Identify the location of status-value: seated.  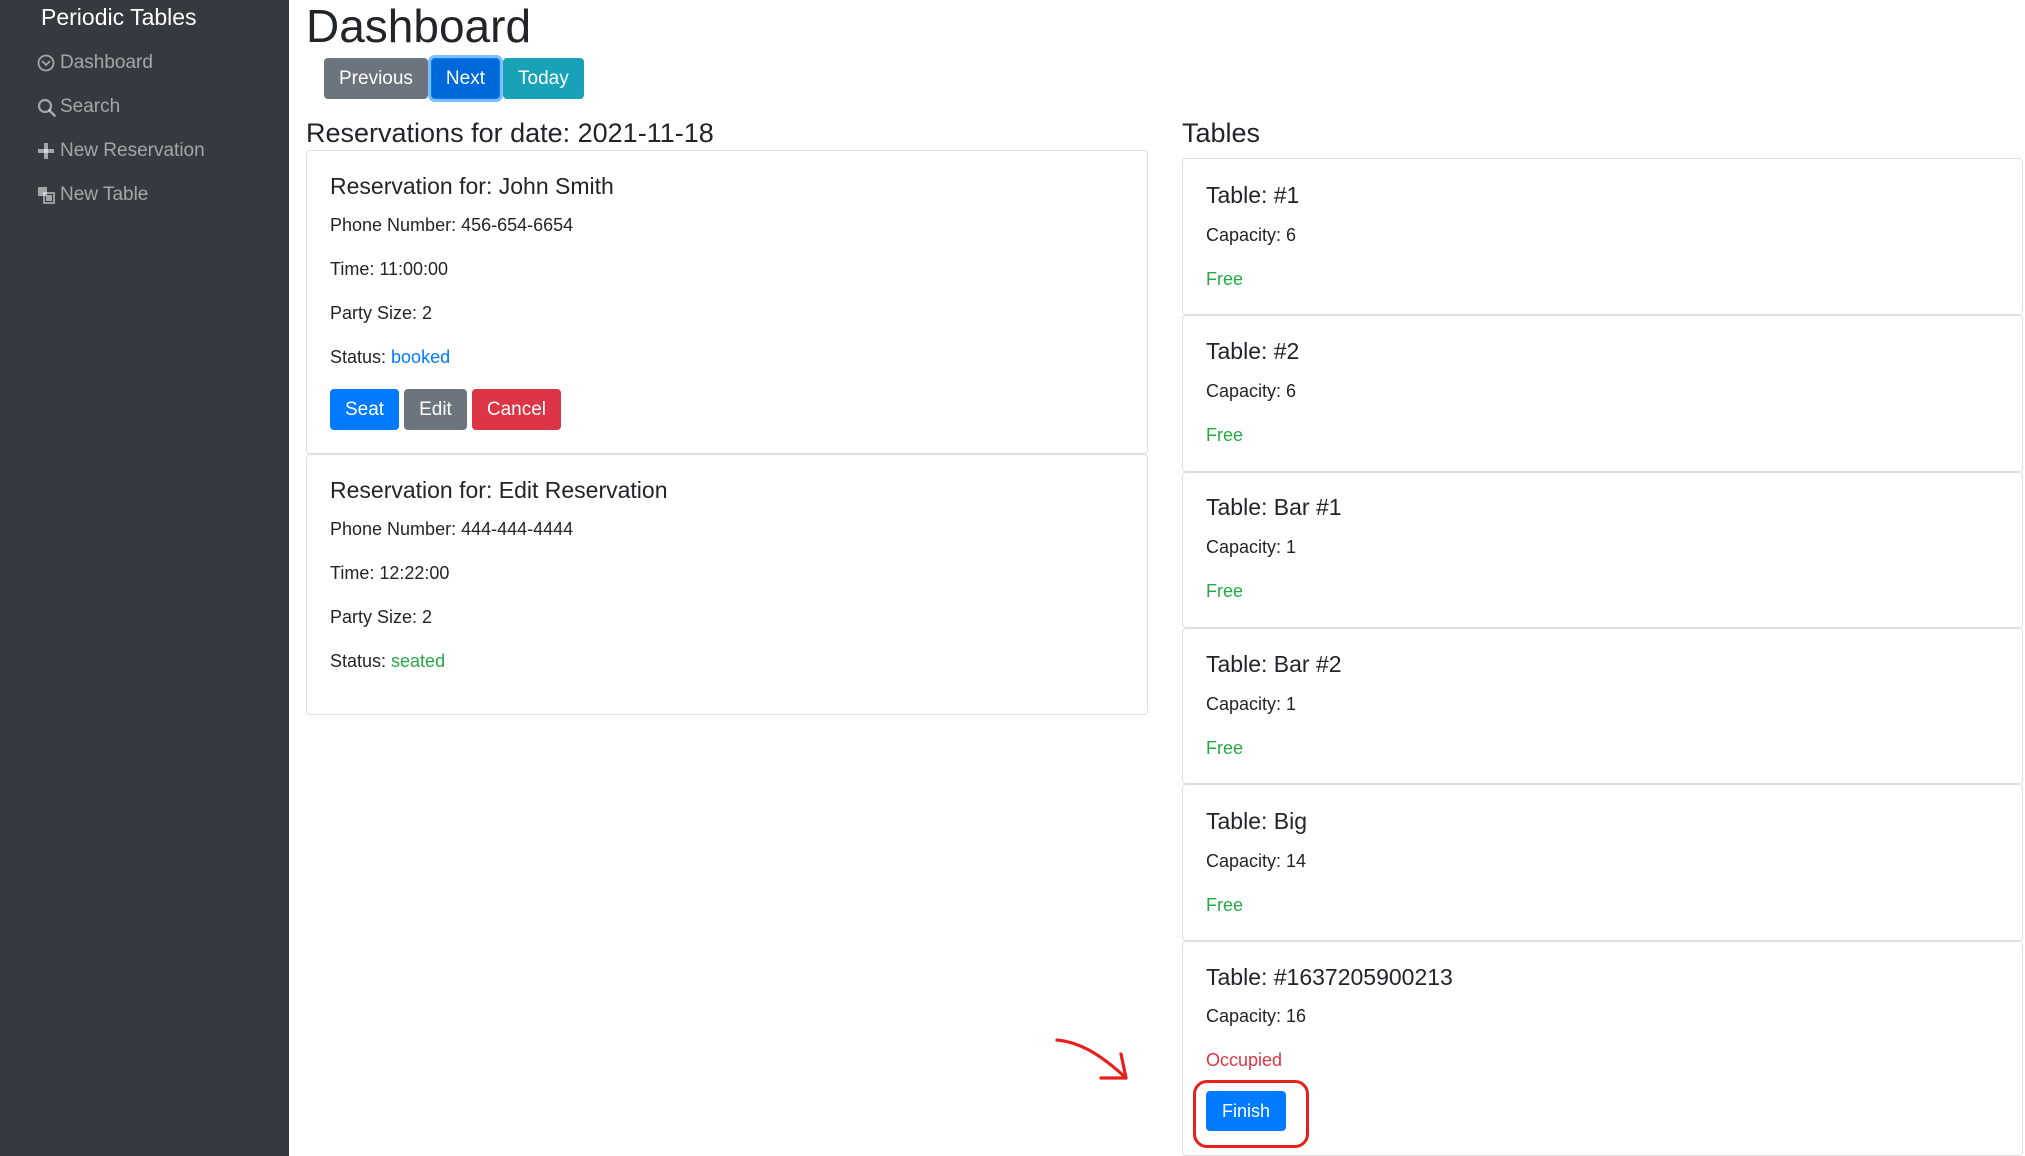
(418, 661).